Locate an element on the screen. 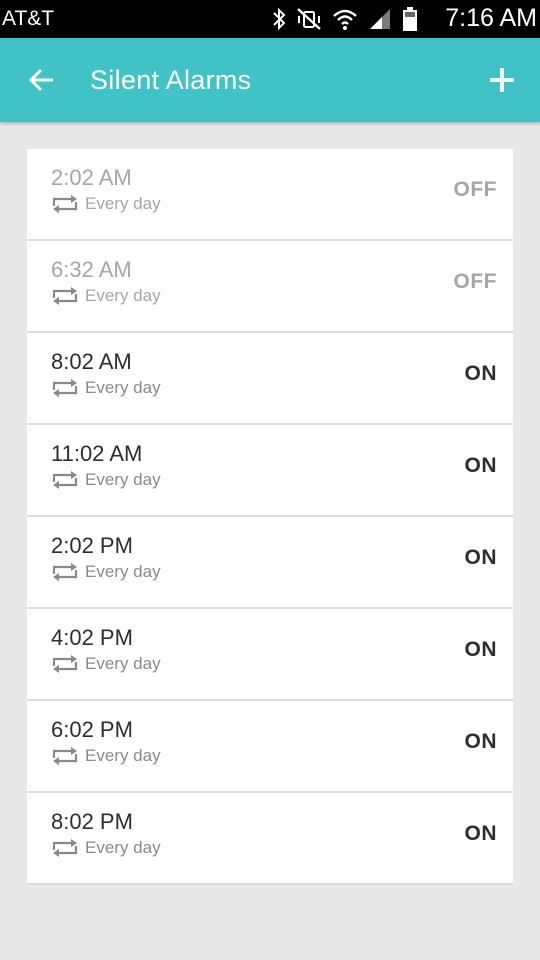  alarm-row: 2:02 AM Every day OFF is located at coordinates (270, 195).